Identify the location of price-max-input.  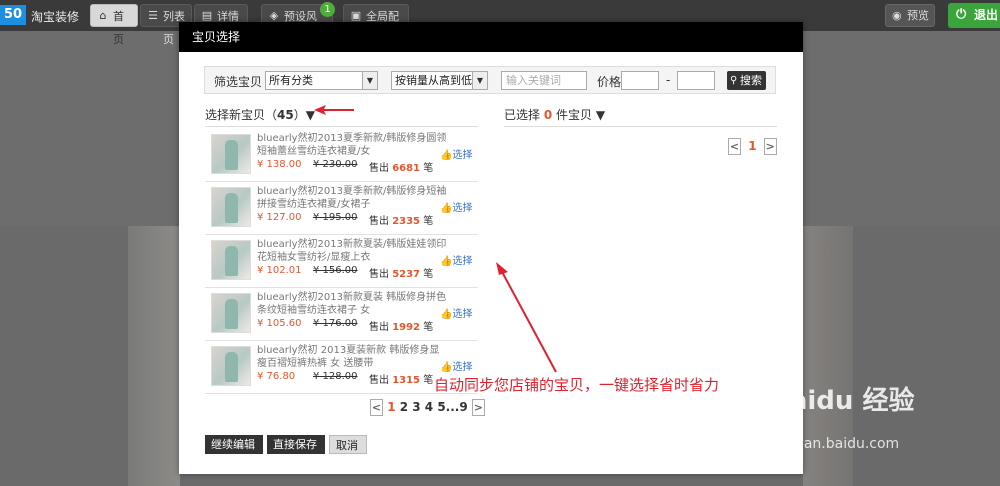
(696, 80).